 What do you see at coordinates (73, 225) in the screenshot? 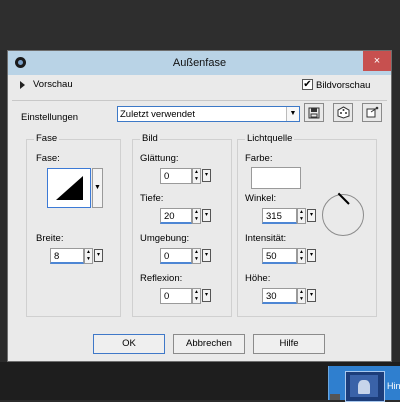
I see `fase-group: Fase Fase: ▼ Breite: 8 ▲ ▼ ▾` at bounding box center [73, 225].